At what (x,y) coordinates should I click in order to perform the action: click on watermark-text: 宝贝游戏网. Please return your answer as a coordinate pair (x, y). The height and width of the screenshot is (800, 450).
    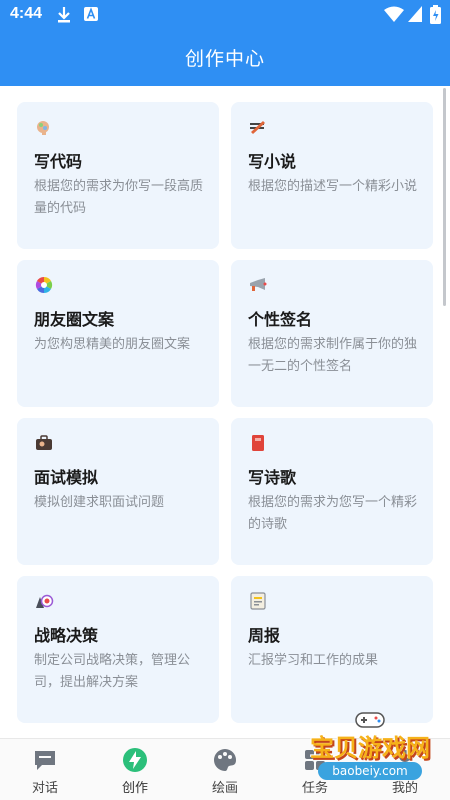
    Looking at the image, I should click on (370, 748).